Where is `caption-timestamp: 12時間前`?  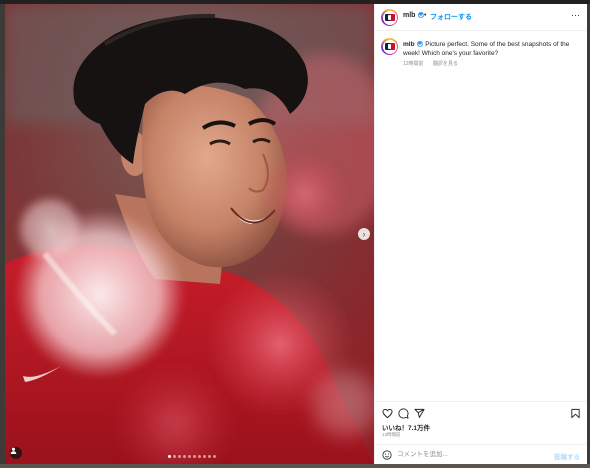 caption-timestamp: 12時間前 is located at coordinates (413, 64).